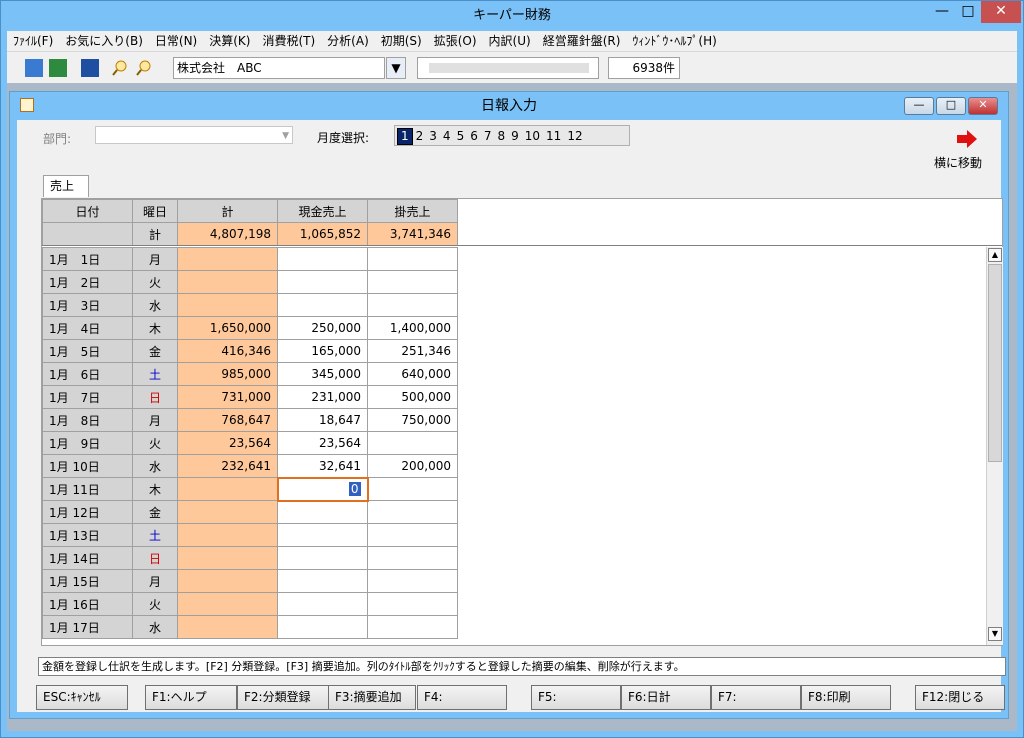 This screenshot has width=1024, height=738. Describe the element at coordinates (322, 374) in the screenshot. I see `cell-cash: 345,000` at that location.